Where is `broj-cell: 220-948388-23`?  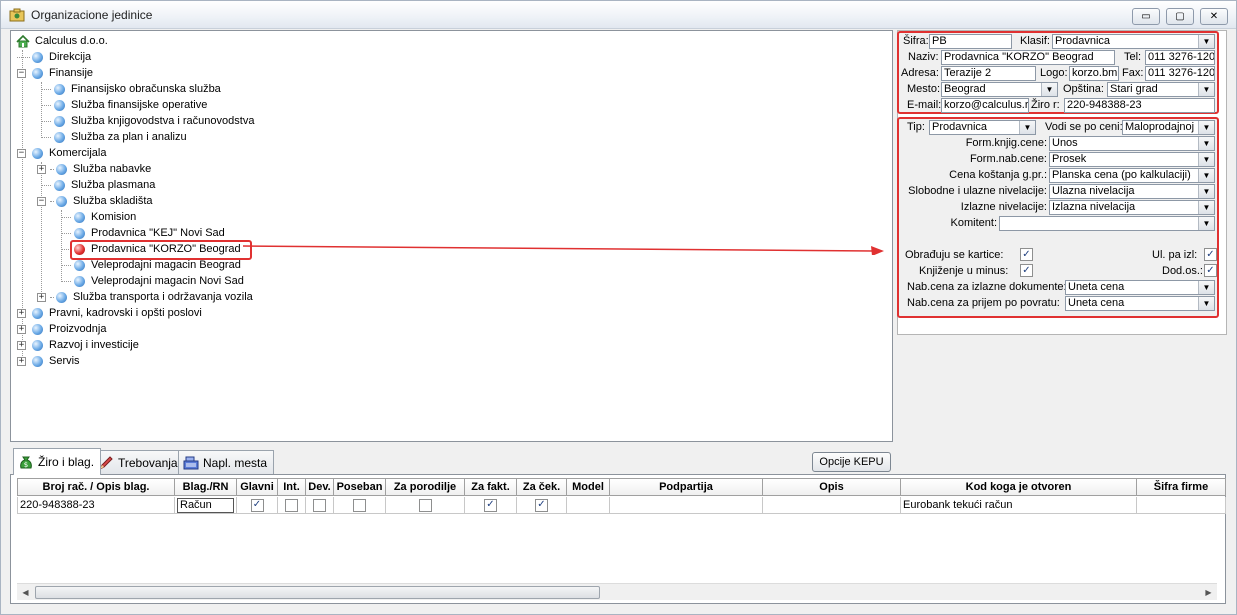
broj-cell: 220-948388-23 is located at coordinates (96, 505).